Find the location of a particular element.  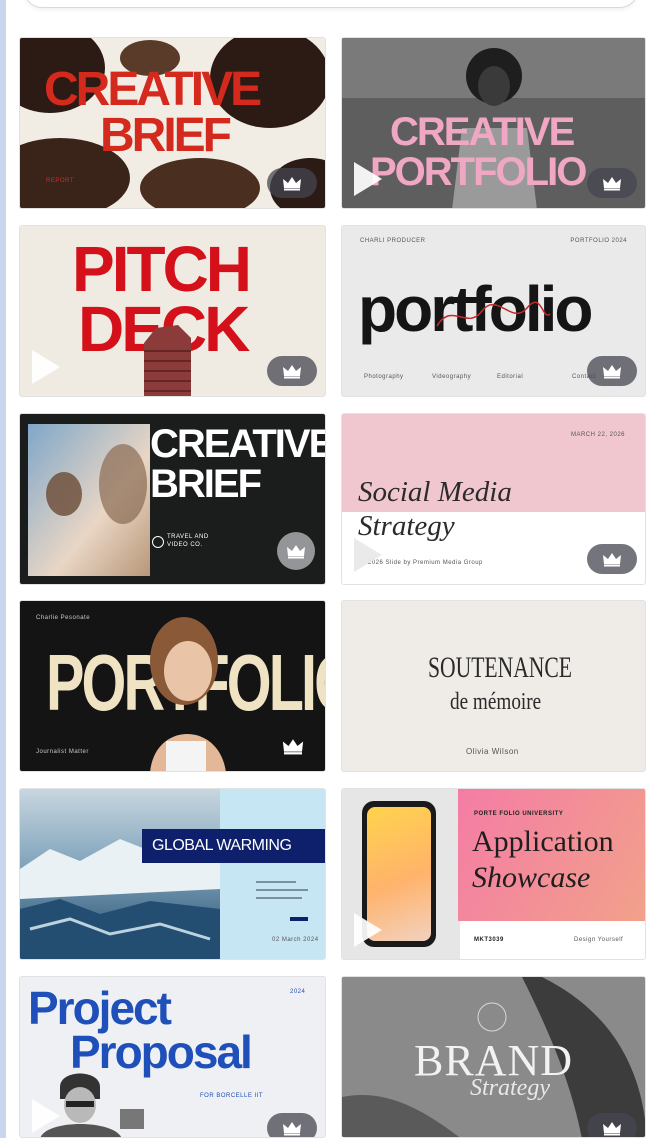

search-bar is located at coordinates (331, 4).